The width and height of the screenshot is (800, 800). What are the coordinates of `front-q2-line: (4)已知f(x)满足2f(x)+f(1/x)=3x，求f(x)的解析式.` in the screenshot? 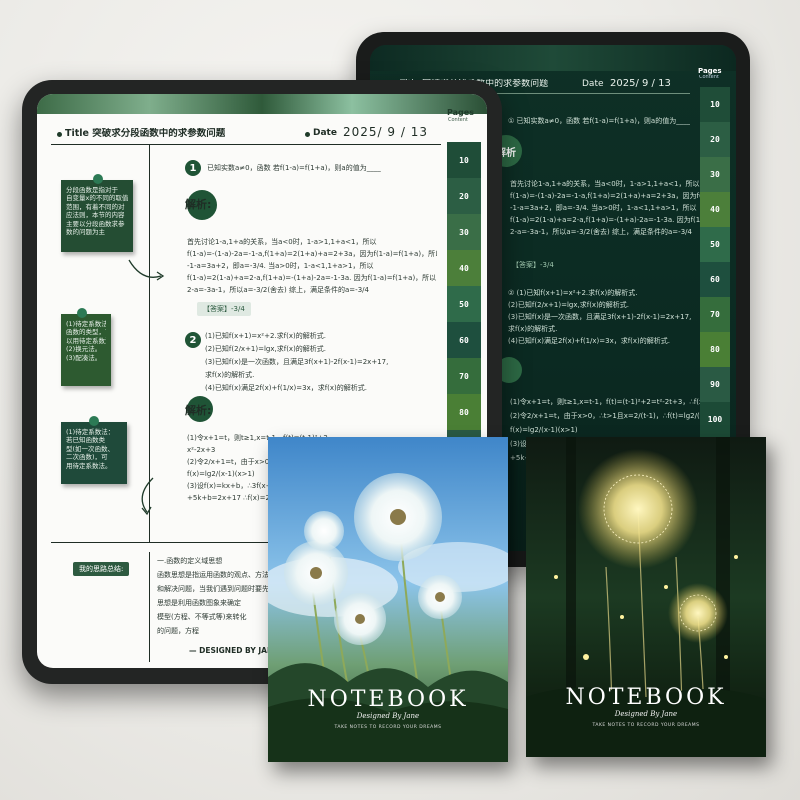 It's located at (286, 388).